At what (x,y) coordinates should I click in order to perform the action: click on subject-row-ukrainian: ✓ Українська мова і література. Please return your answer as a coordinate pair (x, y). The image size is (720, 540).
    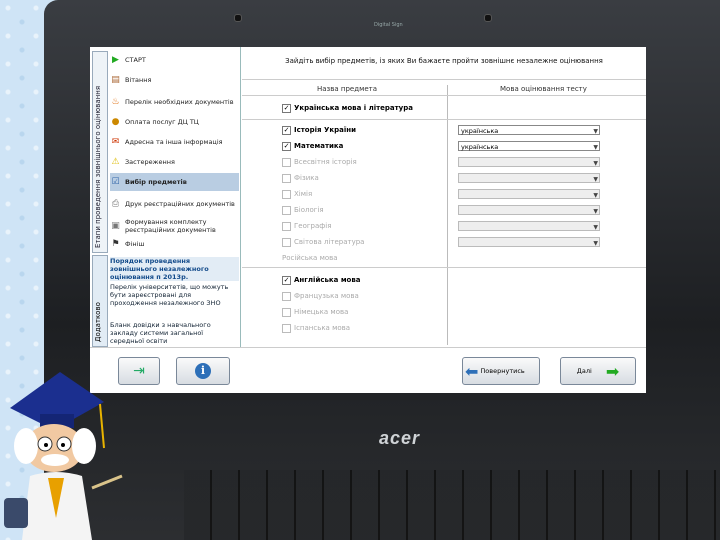
    Looking at the image, I should click on (367, 108).